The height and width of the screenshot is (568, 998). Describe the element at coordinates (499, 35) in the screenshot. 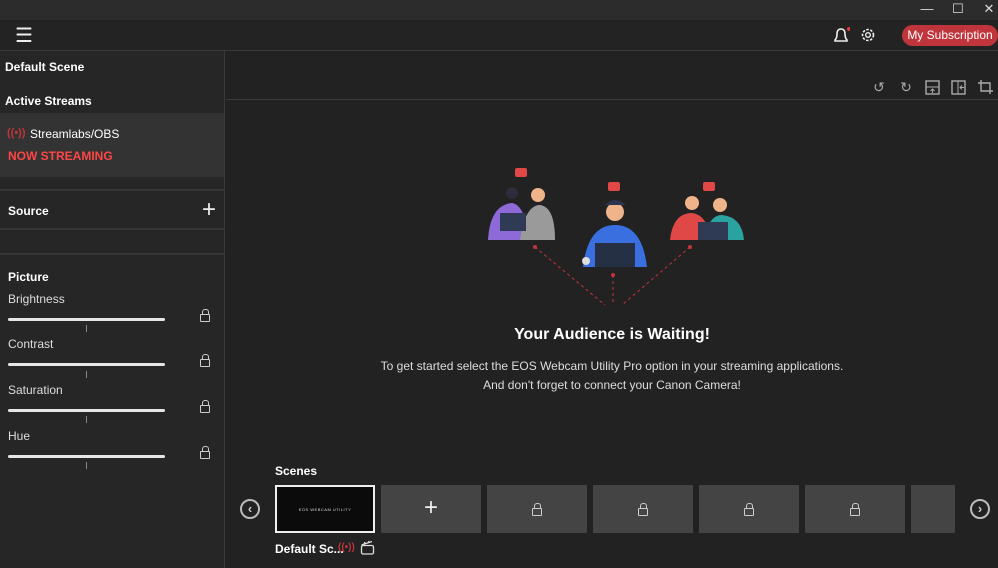

I see `header: ☰` at that location.